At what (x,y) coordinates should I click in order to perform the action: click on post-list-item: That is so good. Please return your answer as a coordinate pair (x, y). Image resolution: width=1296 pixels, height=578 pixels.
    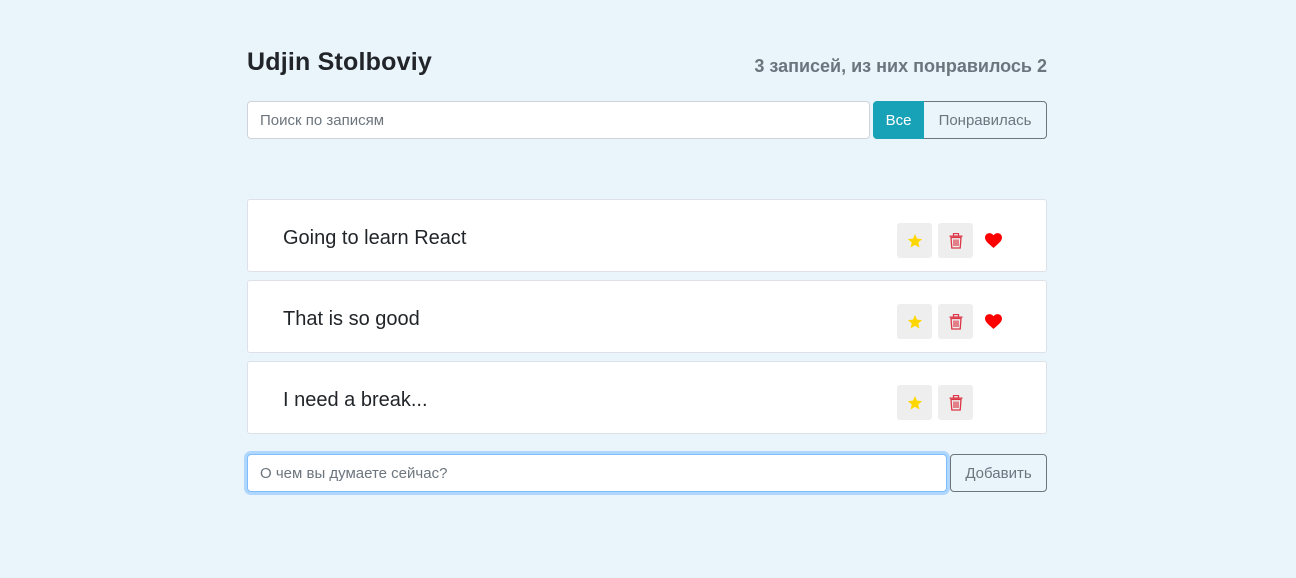
    Looking at the image, I should click on (647, 316).